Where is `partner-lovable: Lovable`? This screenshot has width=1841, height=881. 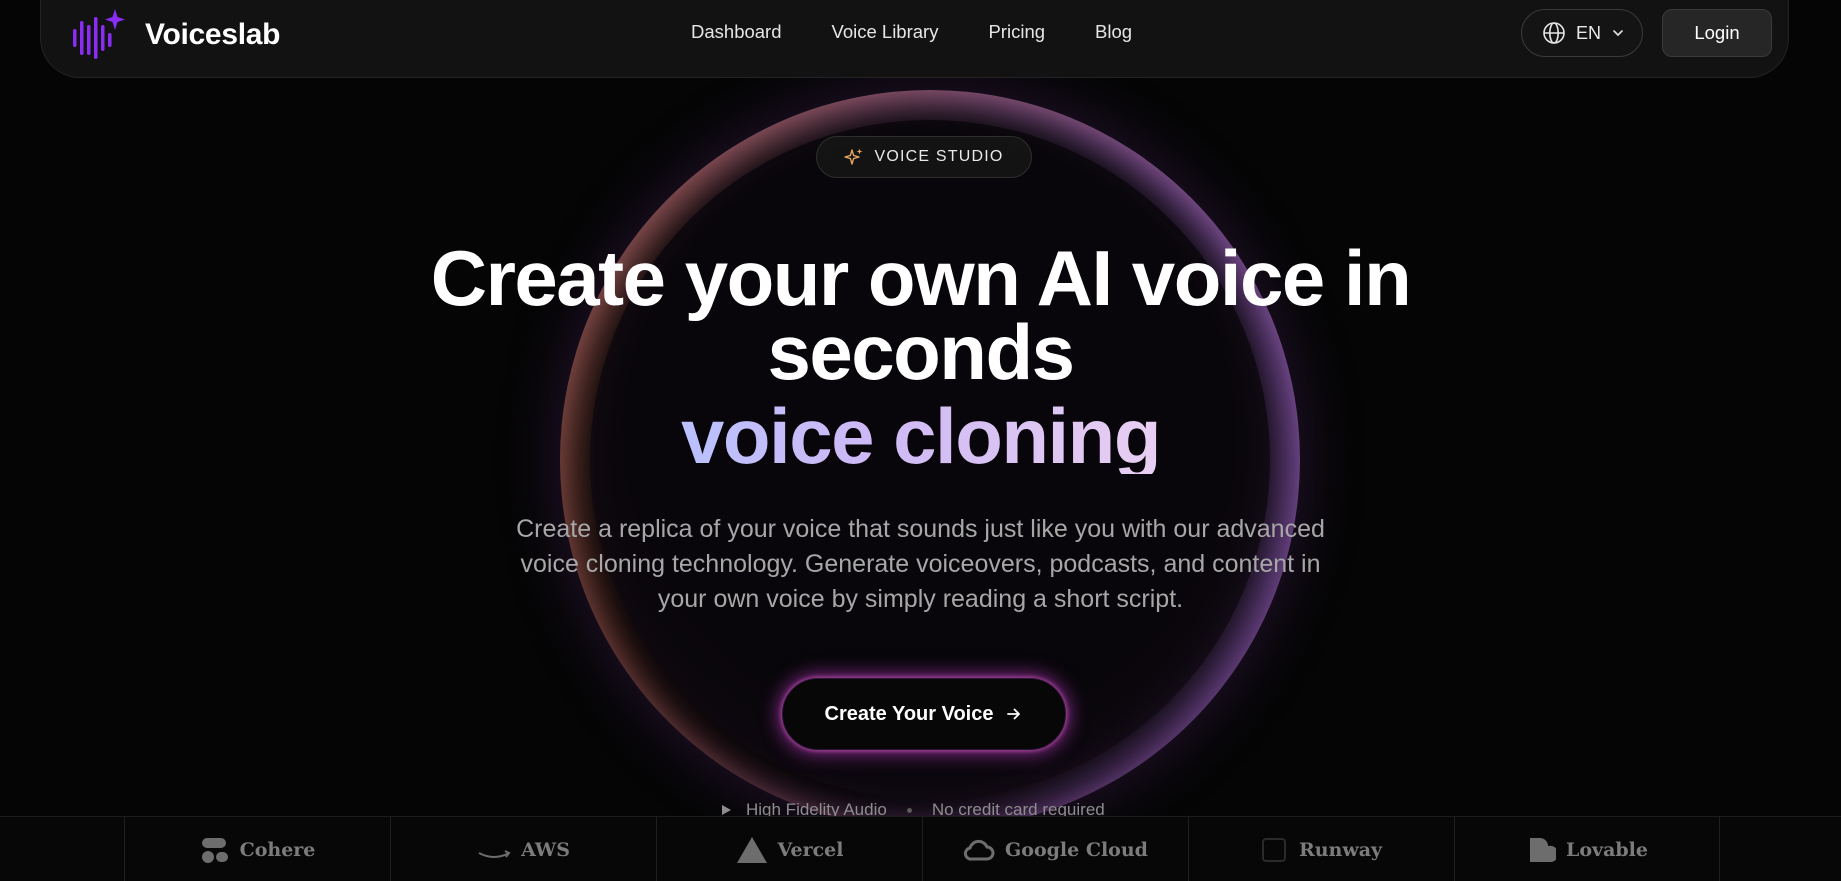
partner-lovable: Lovable is located at coordinates (1587, 849).